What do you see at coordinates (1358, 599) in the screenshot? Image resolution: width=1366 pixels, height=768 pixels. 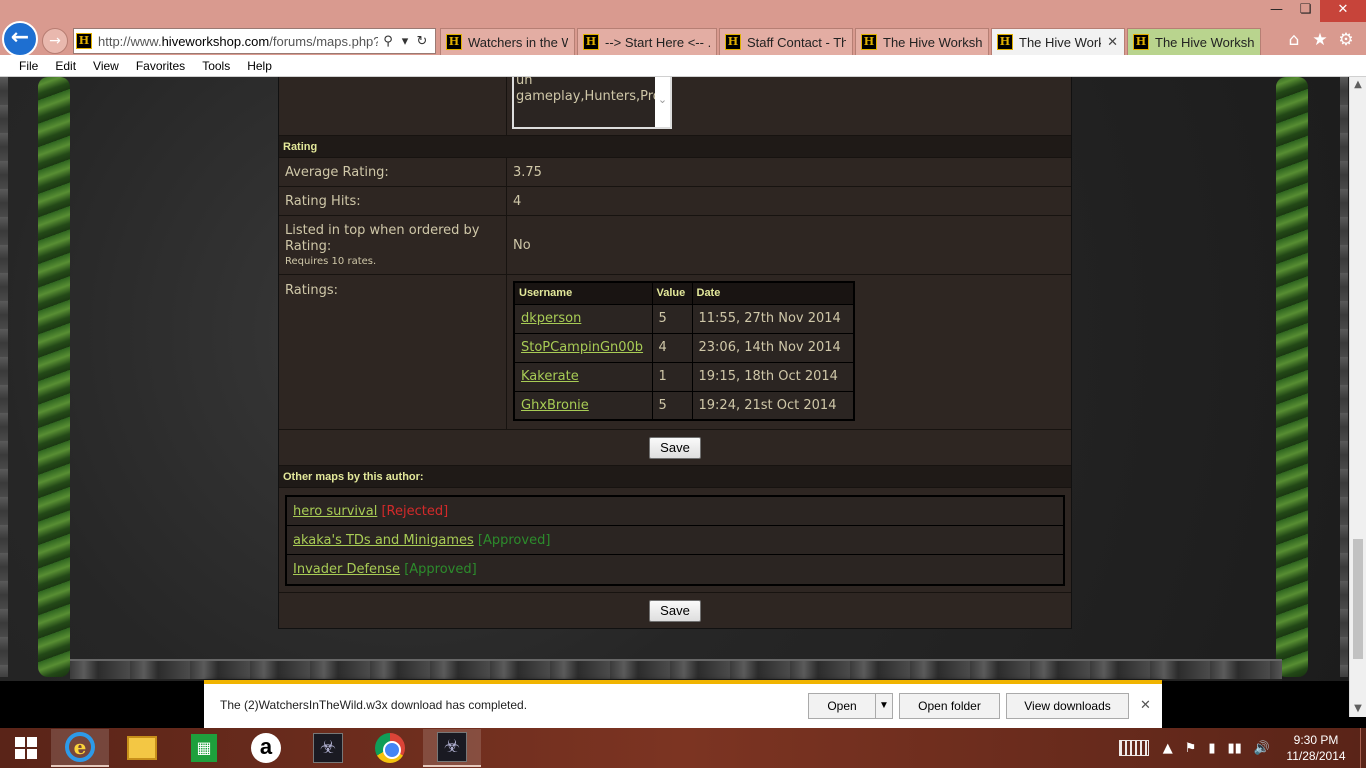 I see `scrollbar-thumb` at bounding box center [1358, 599].